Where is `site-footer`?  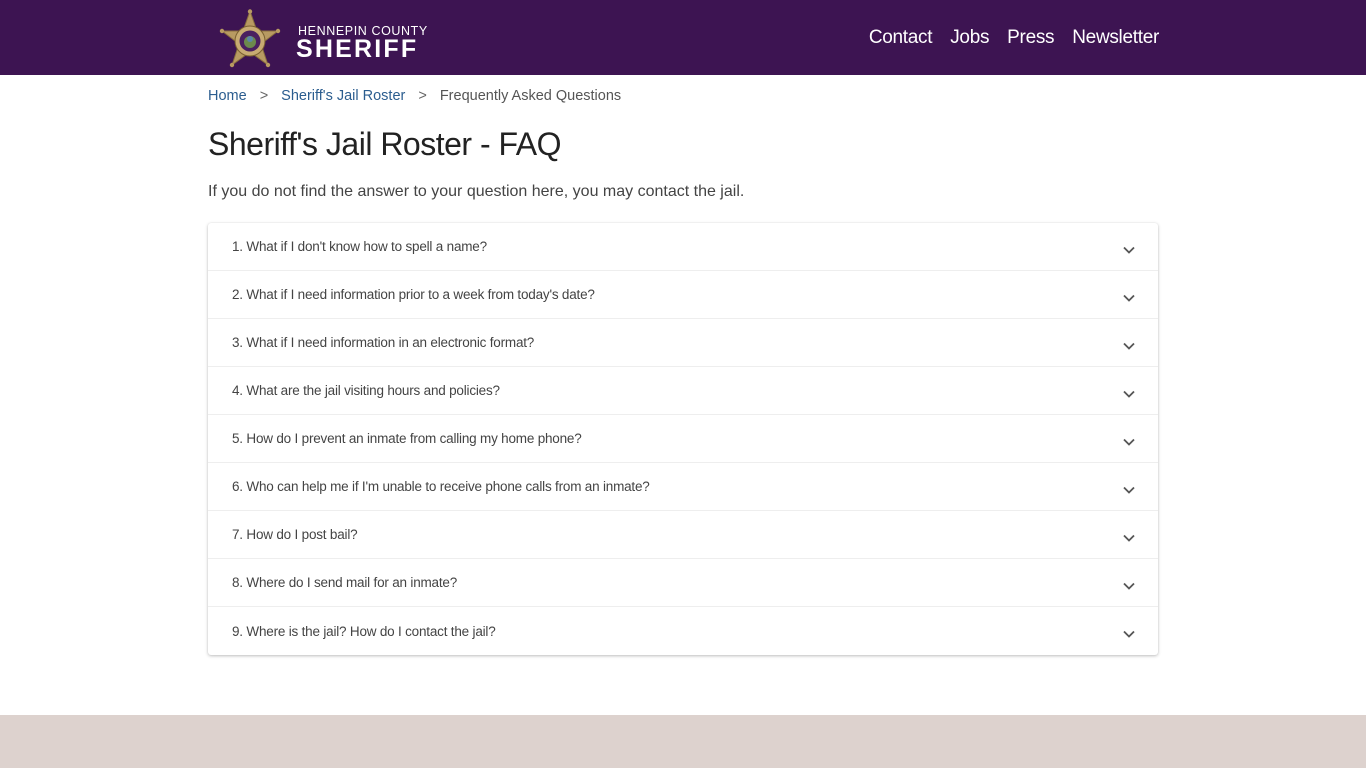 site-footer is located at coordinates (683, 741).